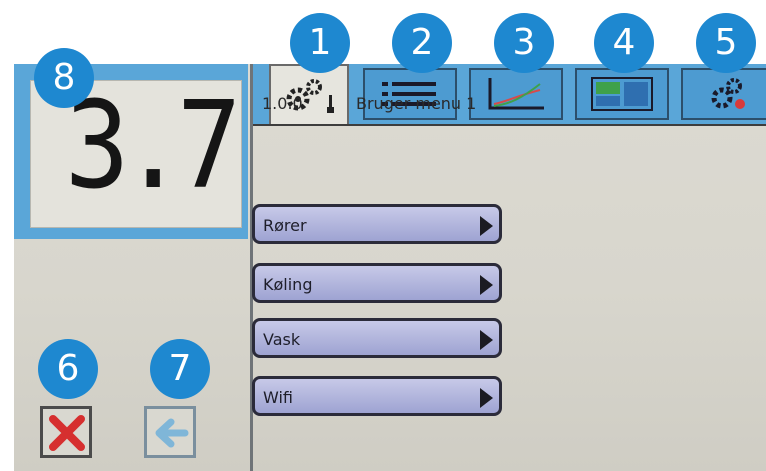 The image size is (766, 471). I want to click on menu-item-vask: Vask, so click(377, 338).